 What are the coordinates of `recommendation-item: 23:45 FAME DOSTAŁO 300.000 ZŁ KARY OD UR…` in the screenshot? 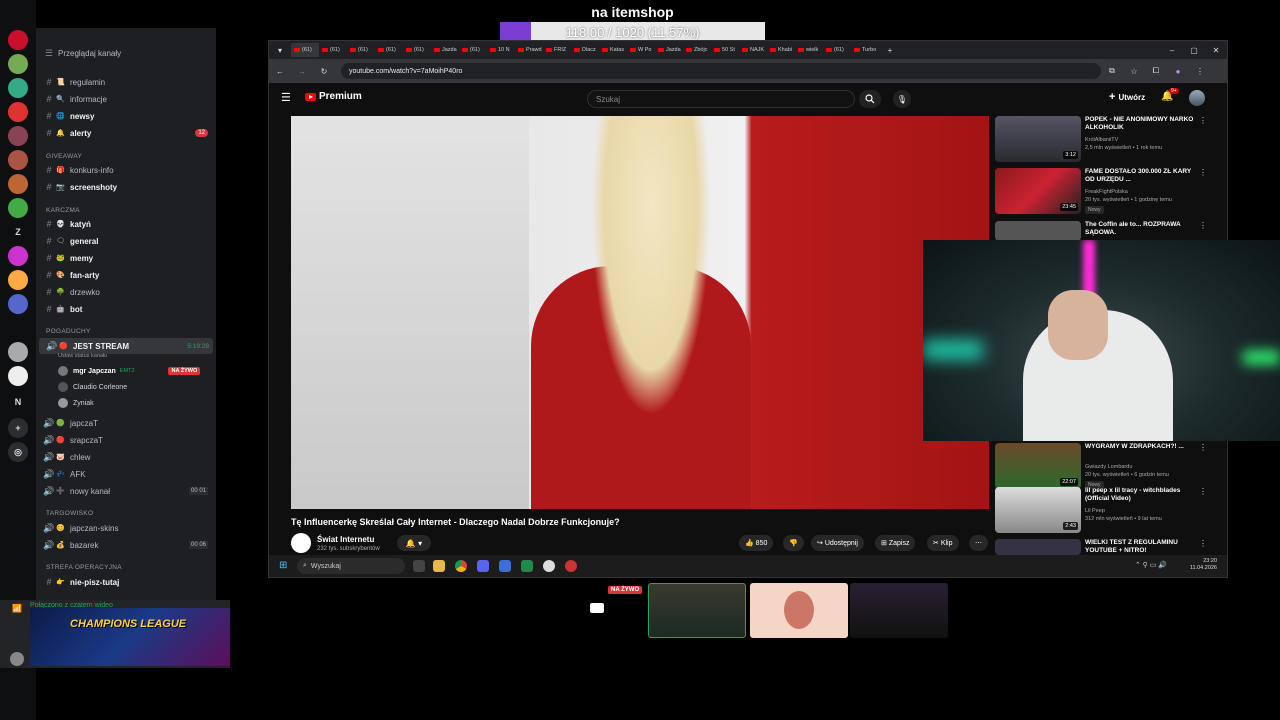 It's located at (1105, 194).